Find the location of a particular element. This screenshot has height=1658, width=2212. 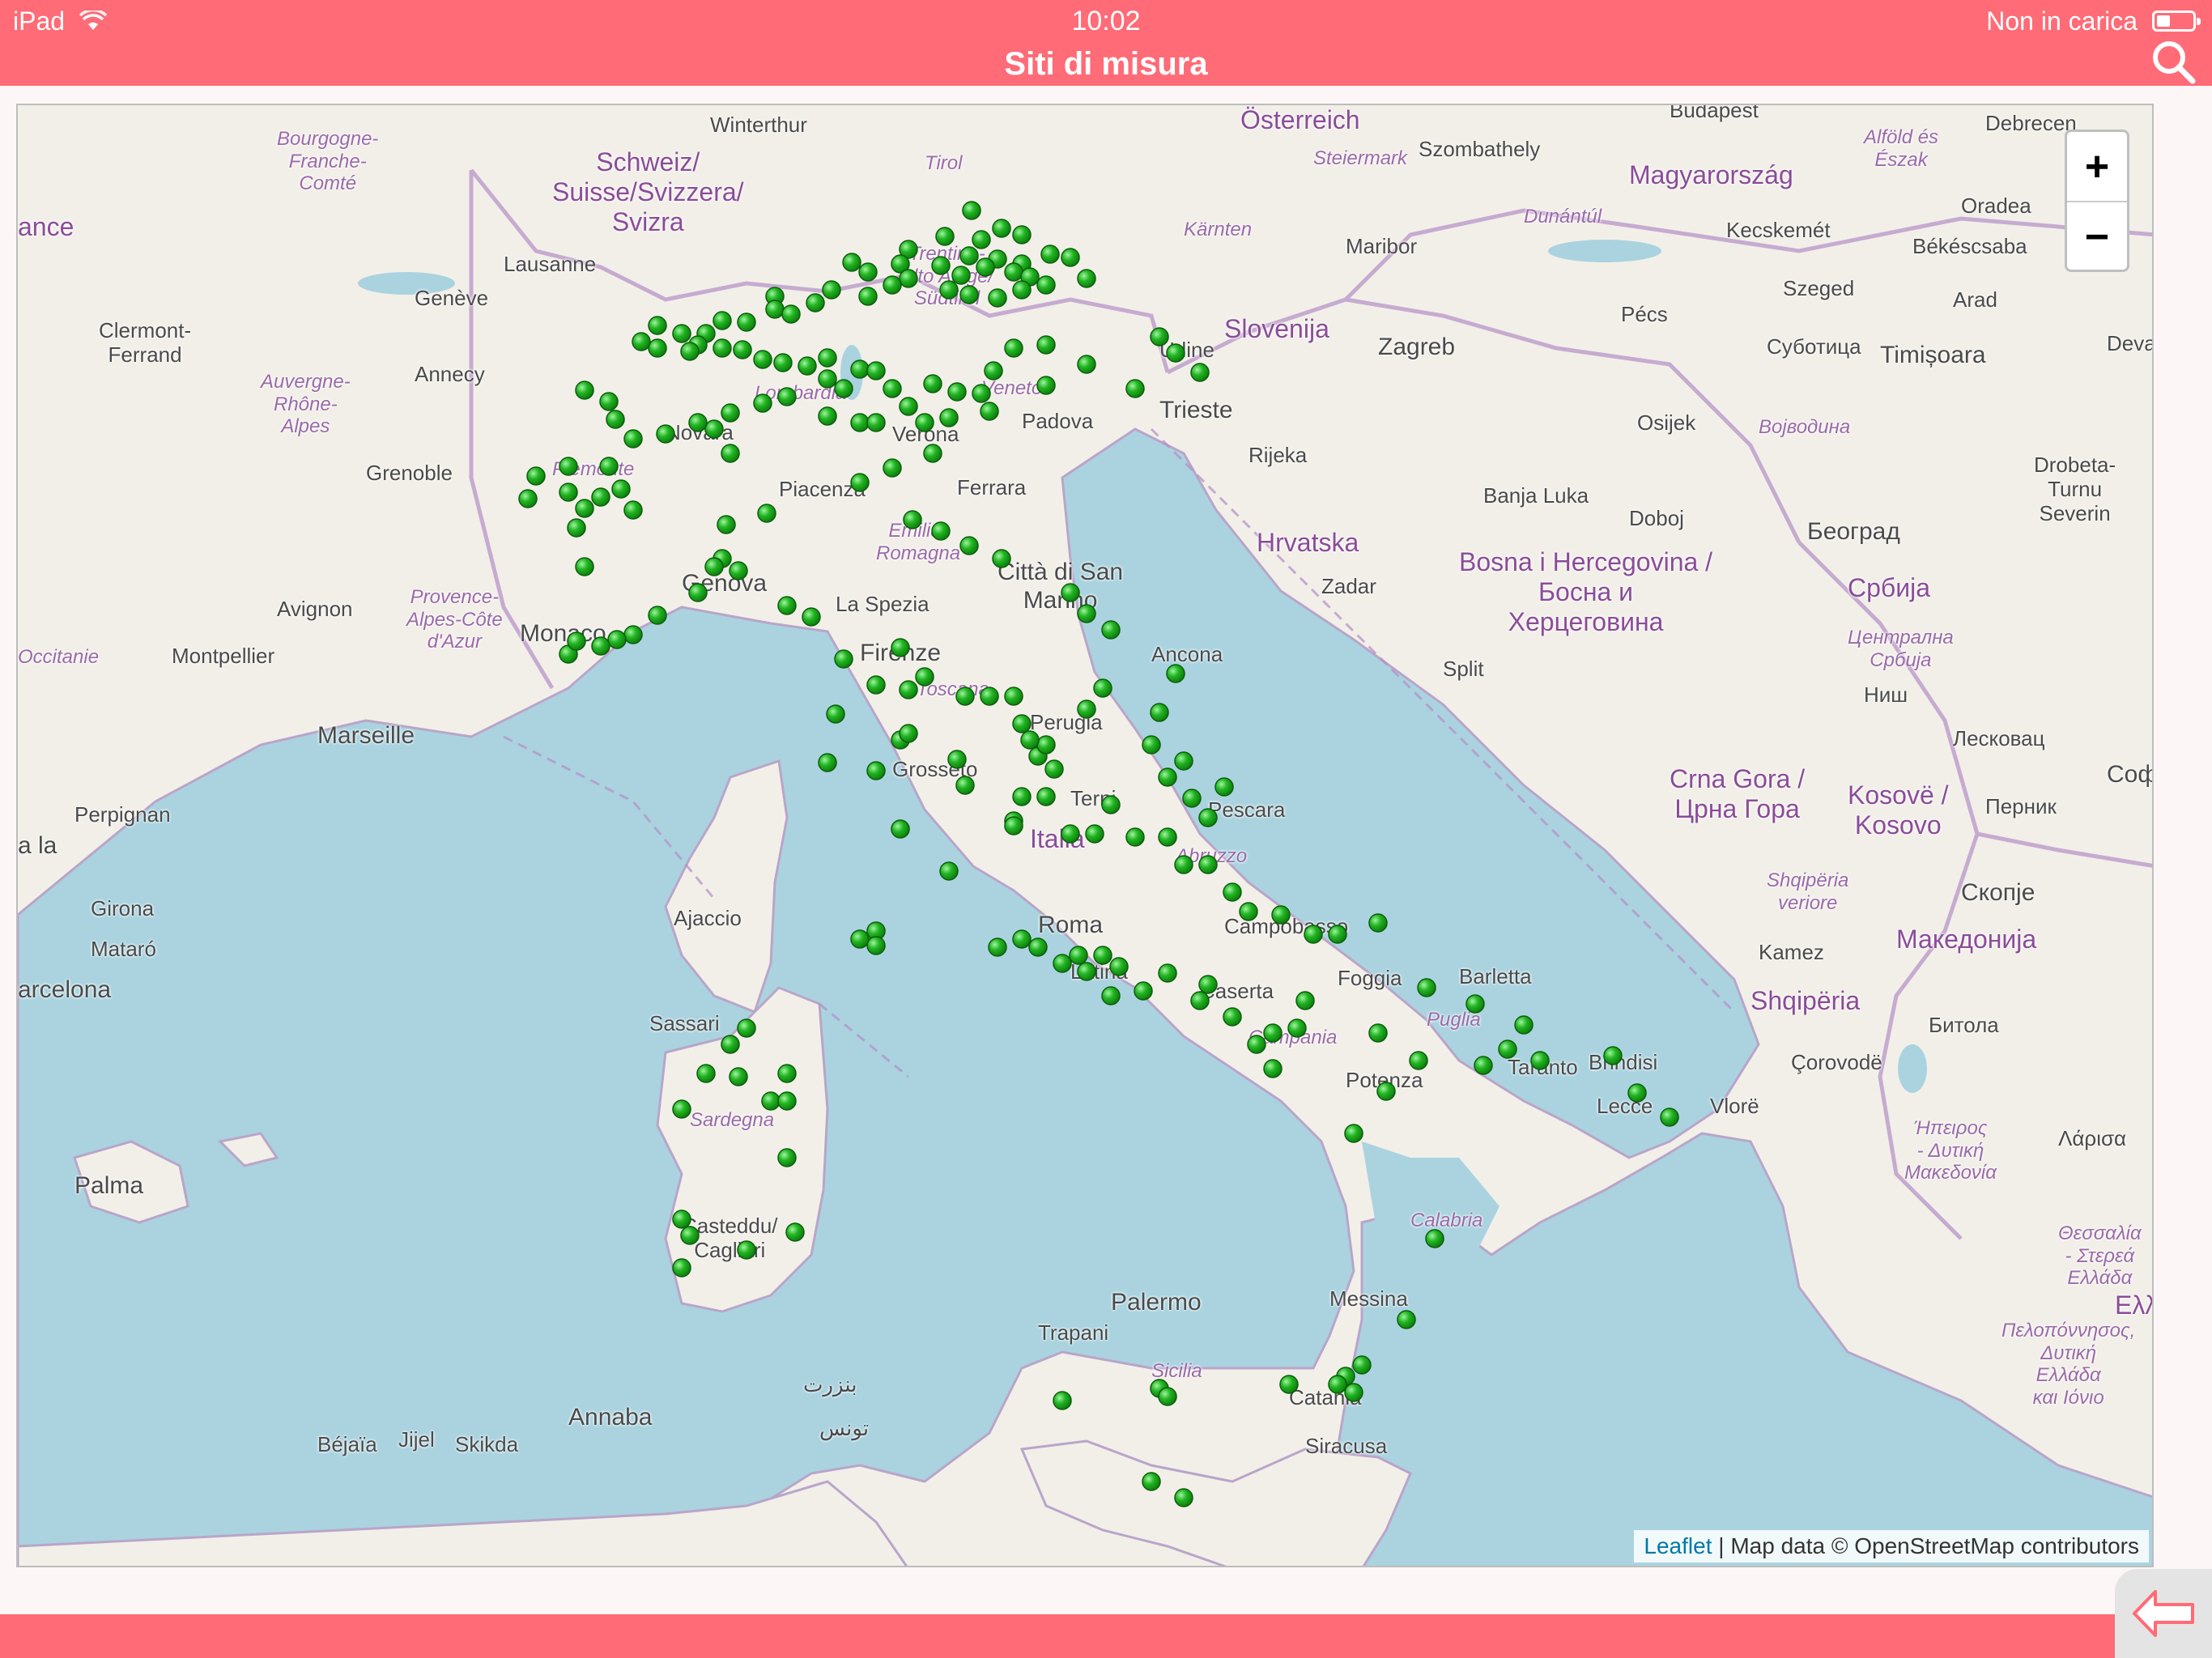

zoom-out-button: − is located at coordinates (2097, 236).